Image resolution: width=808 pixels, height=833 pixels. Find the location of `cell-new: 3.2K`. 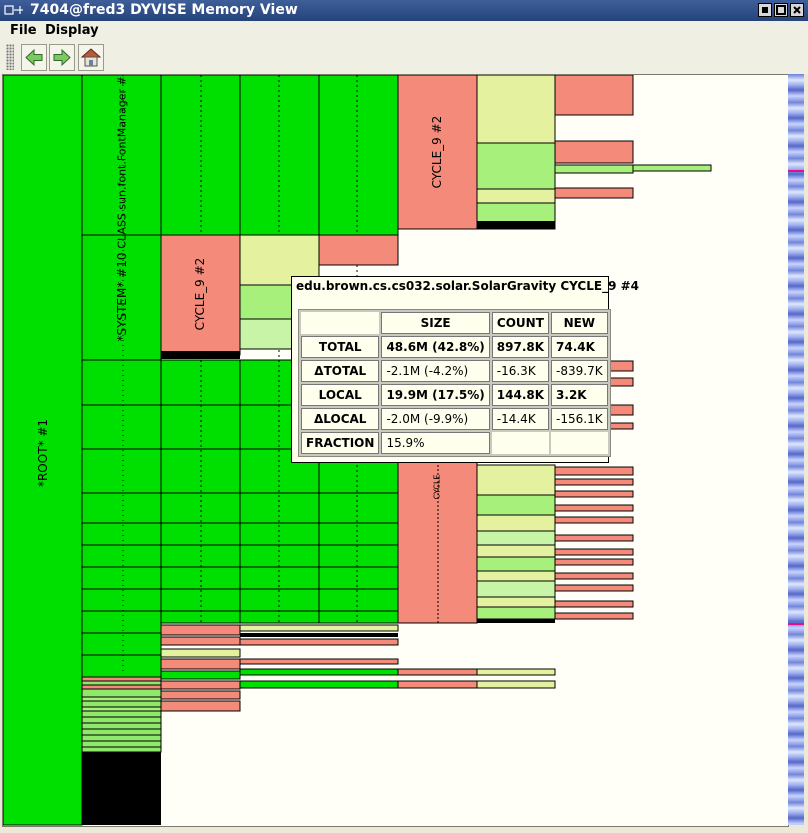

cell-new: 3.2K is located at coordinates (579, 395).